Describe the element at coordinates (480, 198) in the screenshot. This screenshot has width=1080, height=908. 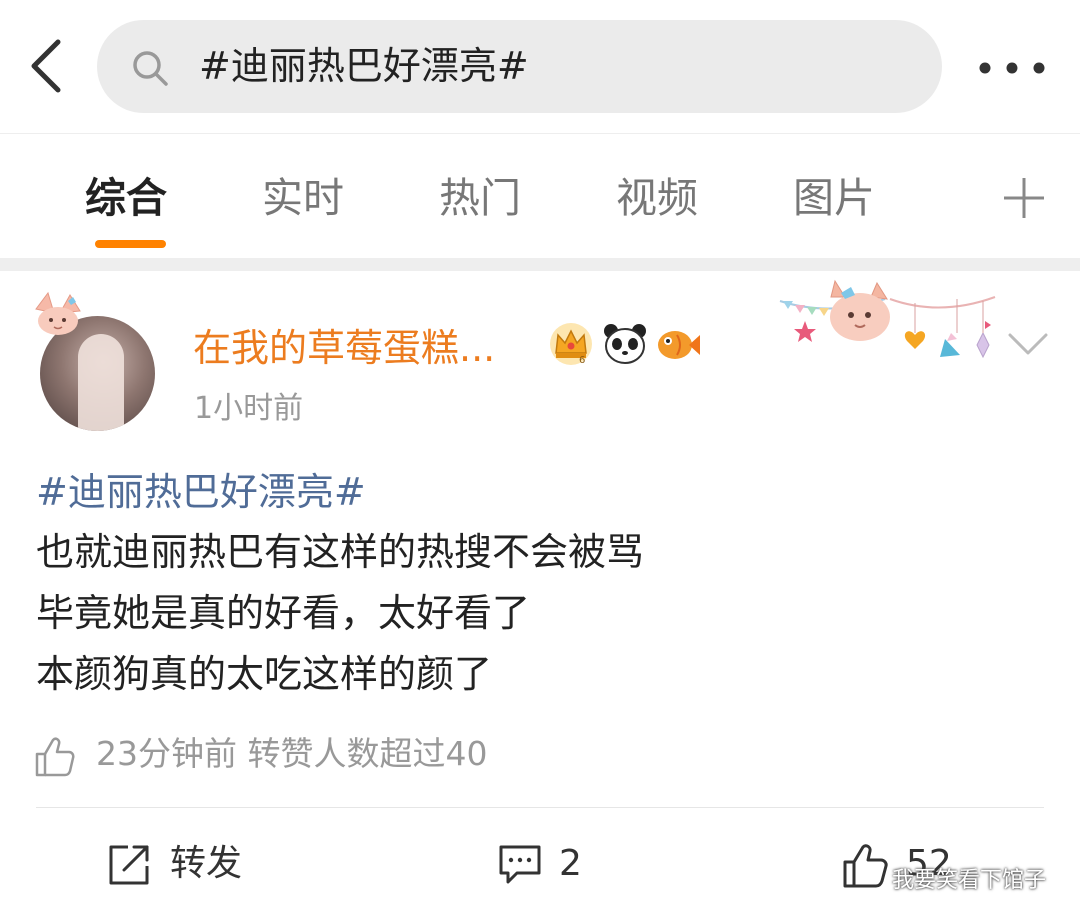
I see `tab-hot: 热门` at that location.